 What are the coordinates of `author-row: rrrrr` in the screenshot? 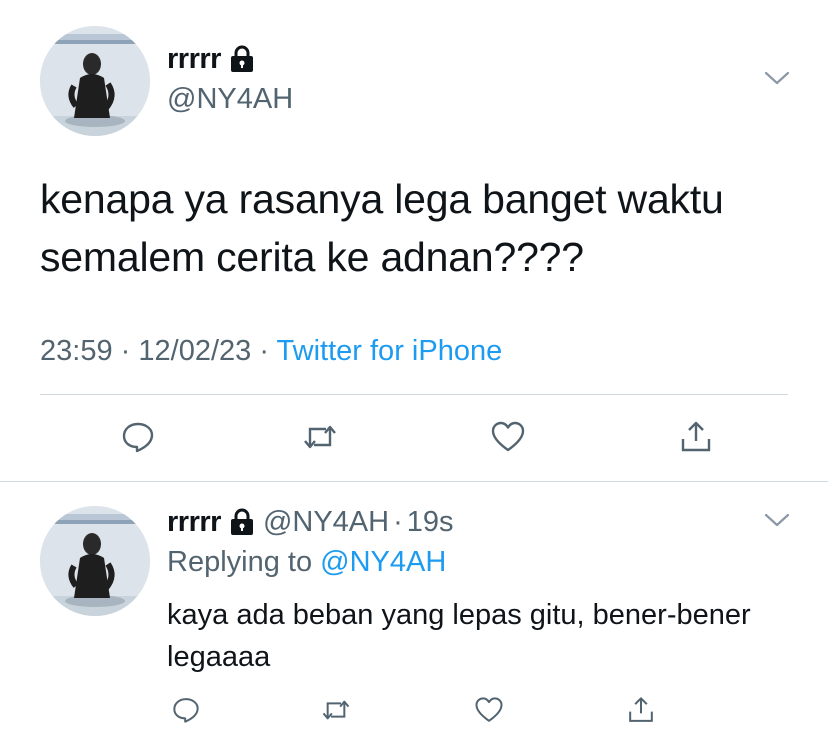 It's located at (211, 59).